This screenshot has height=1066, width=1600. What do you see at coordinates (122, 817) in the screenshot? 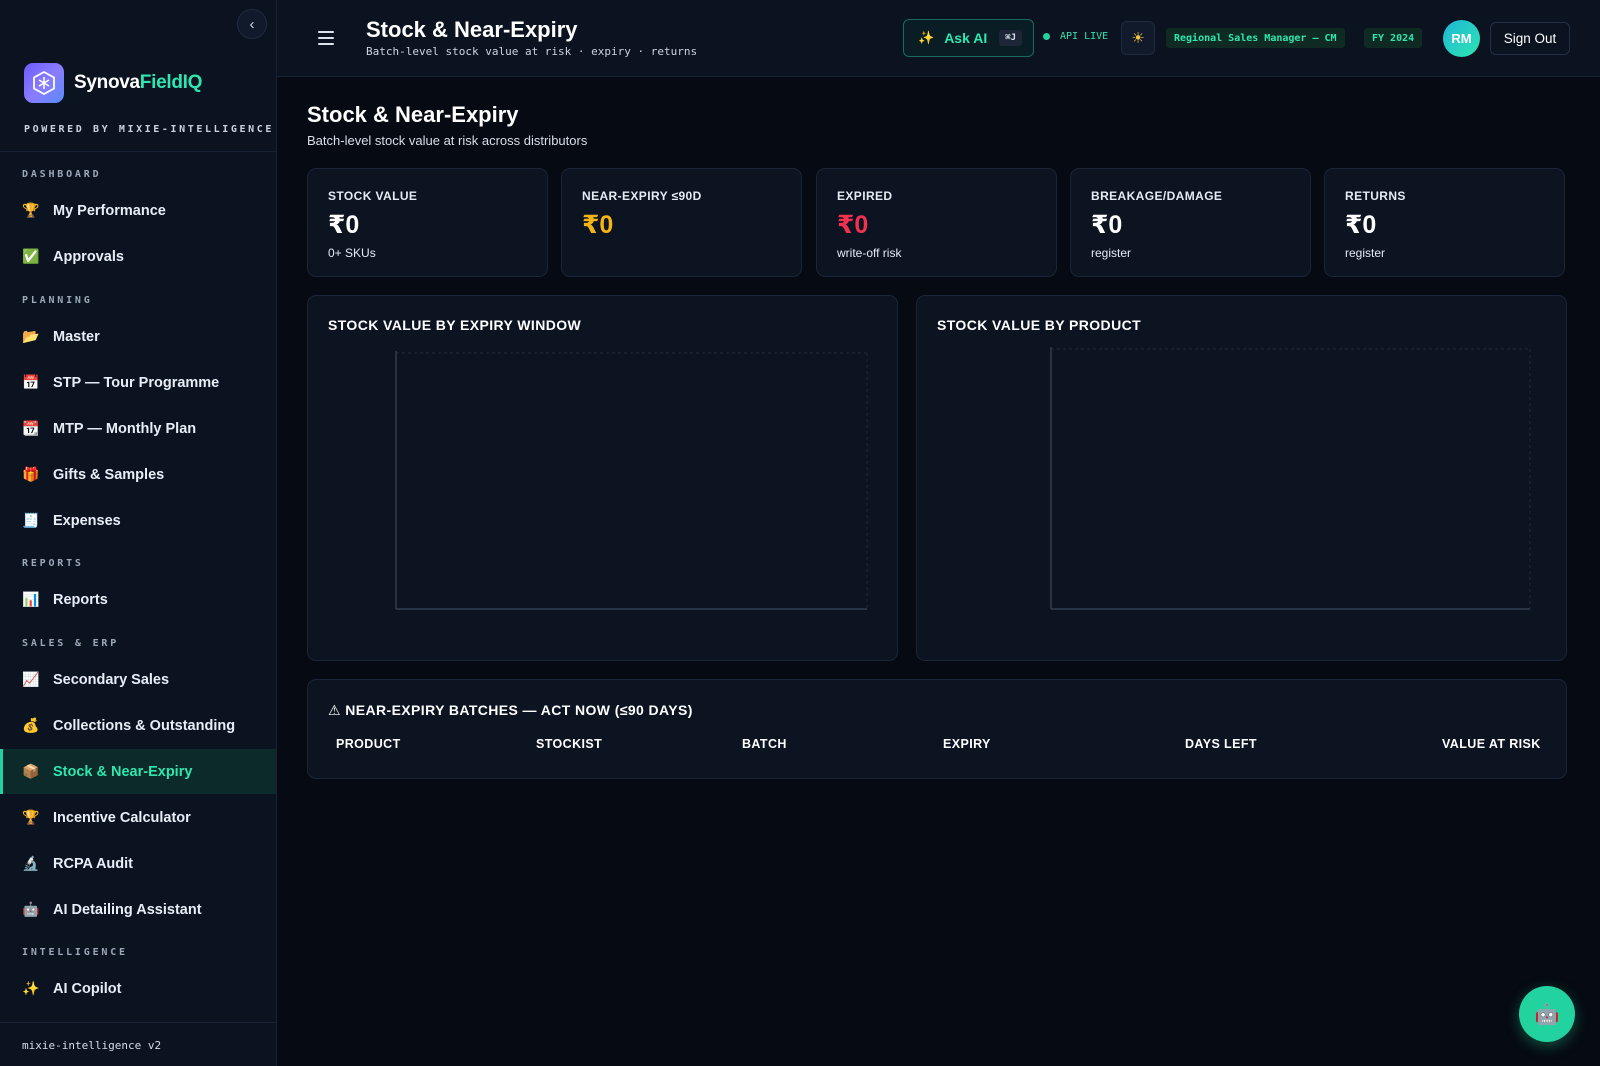
I see `sidebar-item-label: Incentive Calculator` at bounding box center [122, 817].